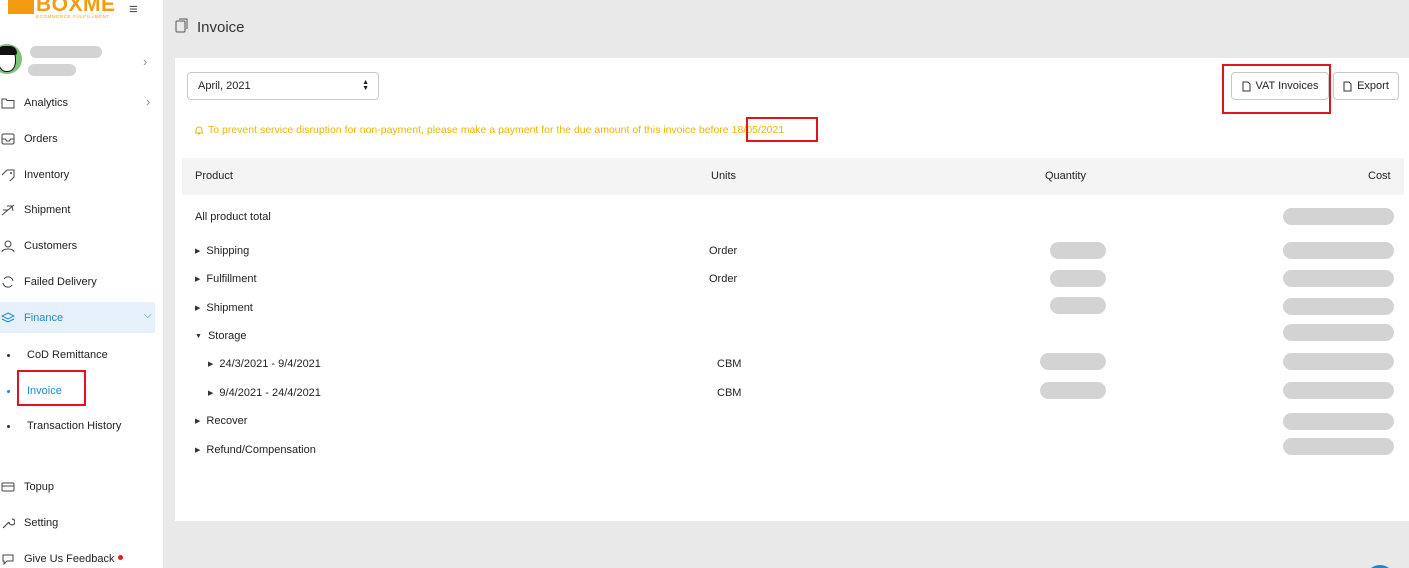  Describe the element at coordinates (792, 280) in the screenshot. I see `table-row: ▶ Fulfillment Order` at that location.